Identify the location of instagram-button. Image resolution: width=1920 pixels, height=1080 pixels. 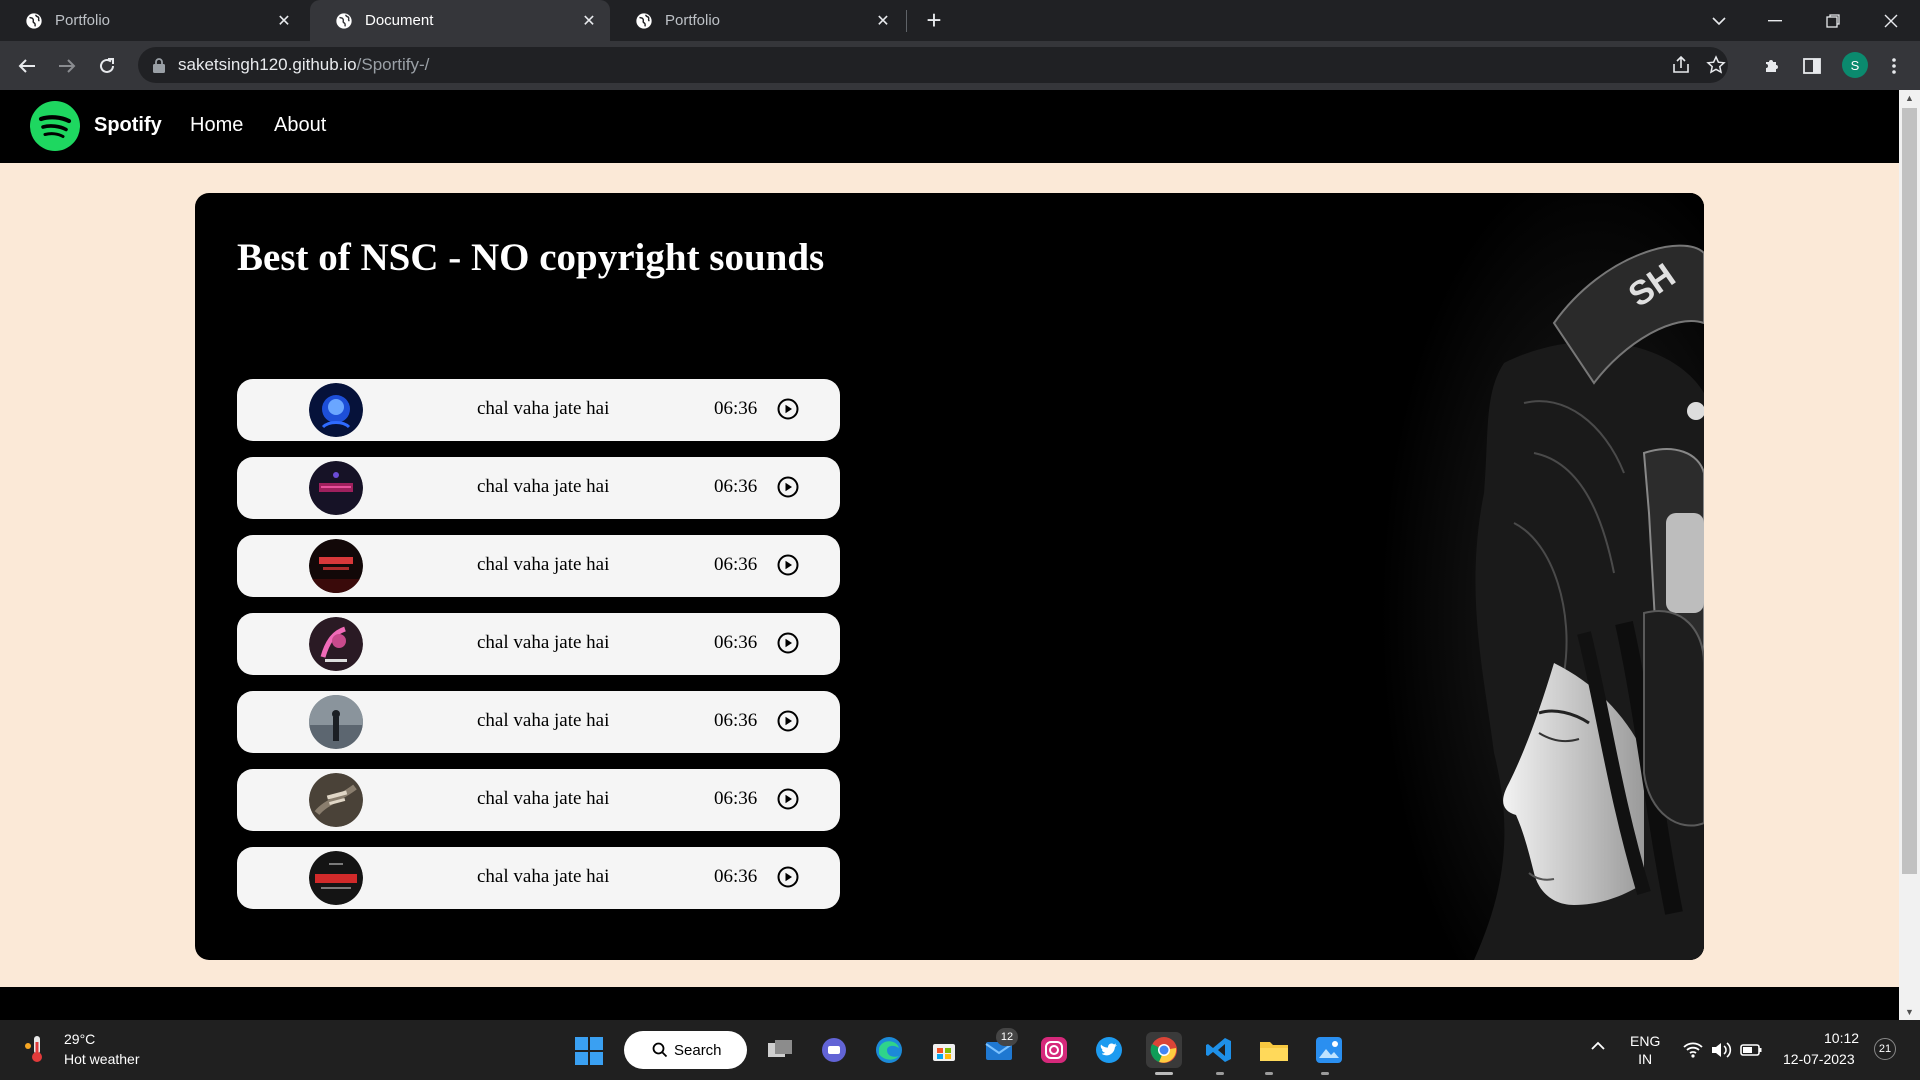
(1054, 1050).